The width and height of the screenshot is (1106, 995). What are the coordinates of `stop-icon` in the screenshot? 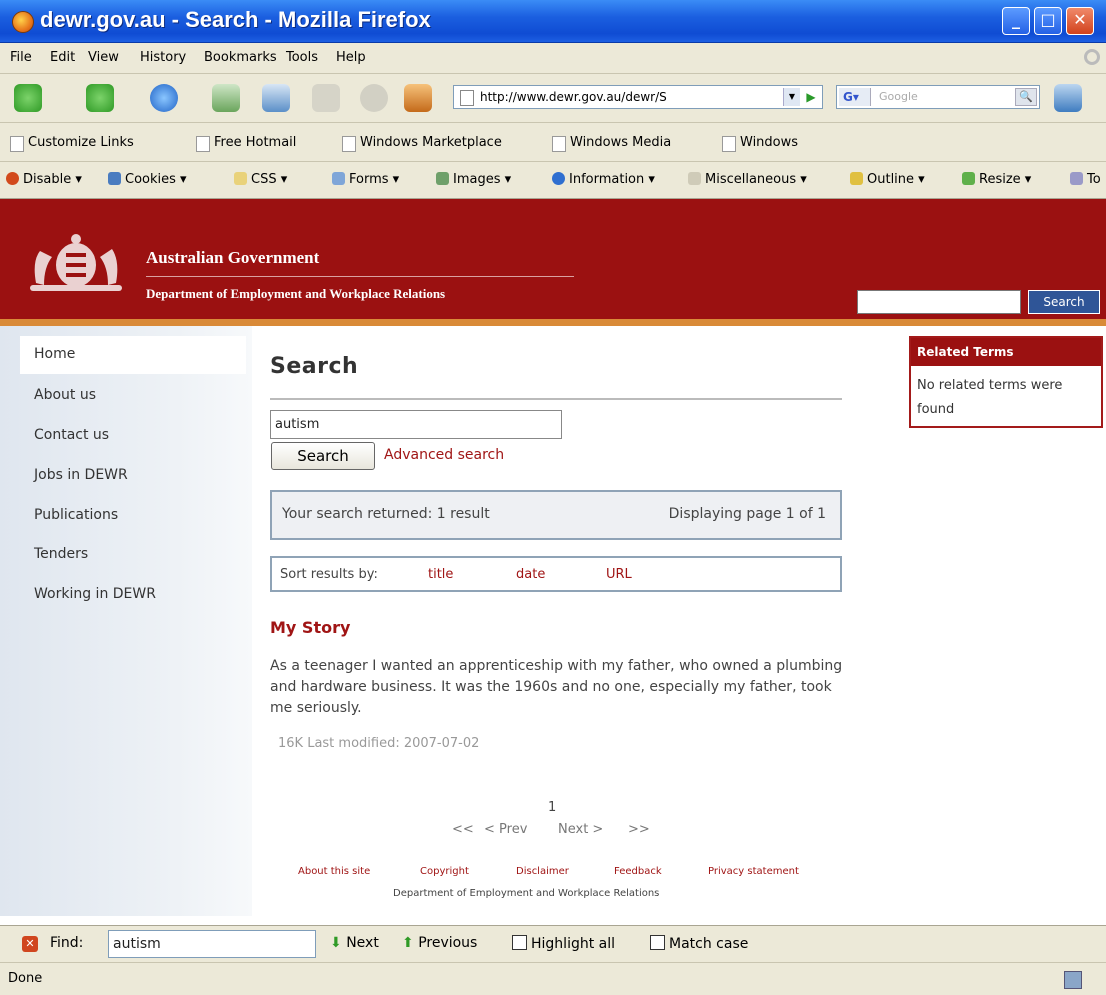 It's located at (374, 98).